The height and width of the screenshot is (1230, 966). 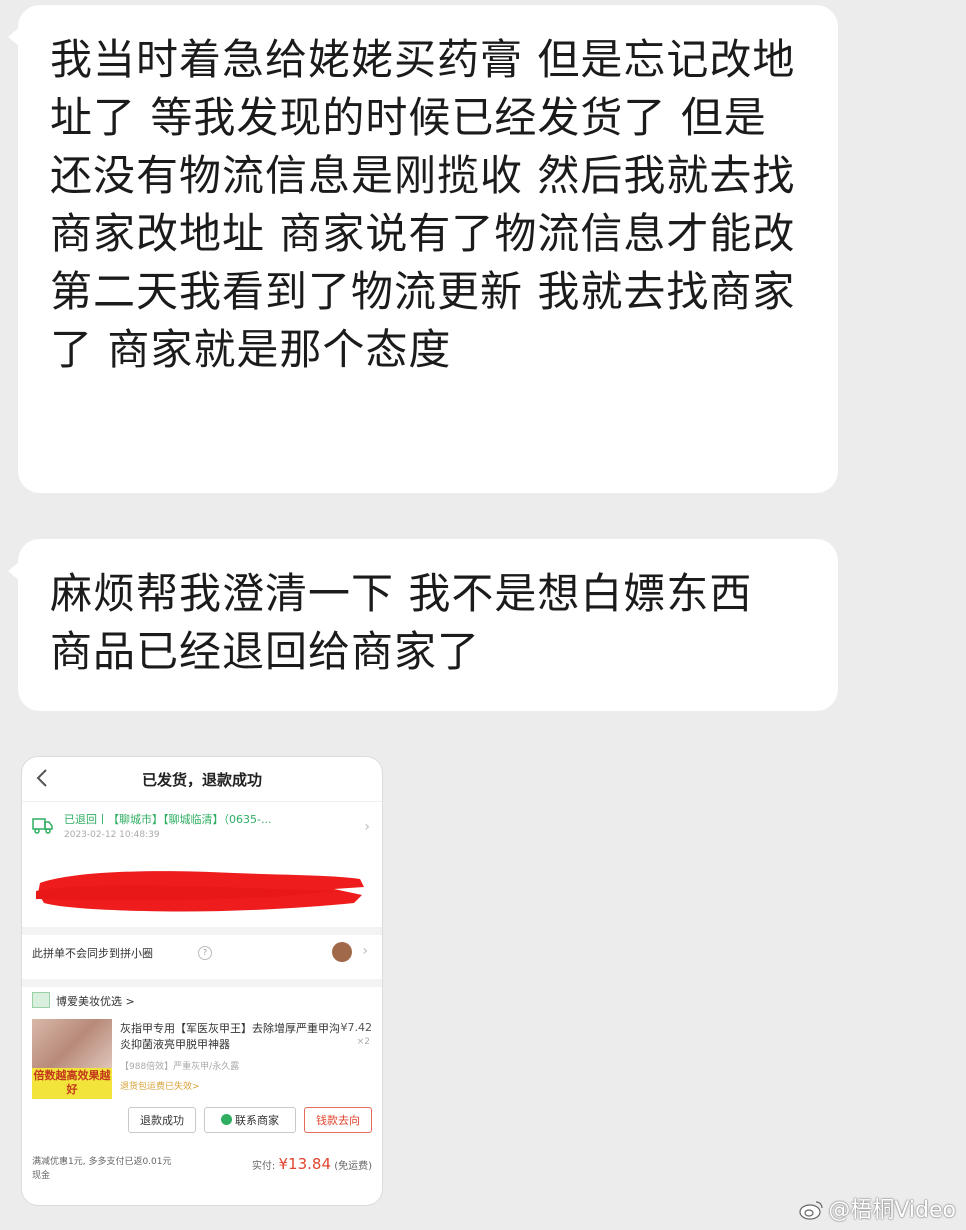 What do you see at coordinates (200, 891) in the screenshot?
I see `redacted-address` at bounding box center [200, 891].